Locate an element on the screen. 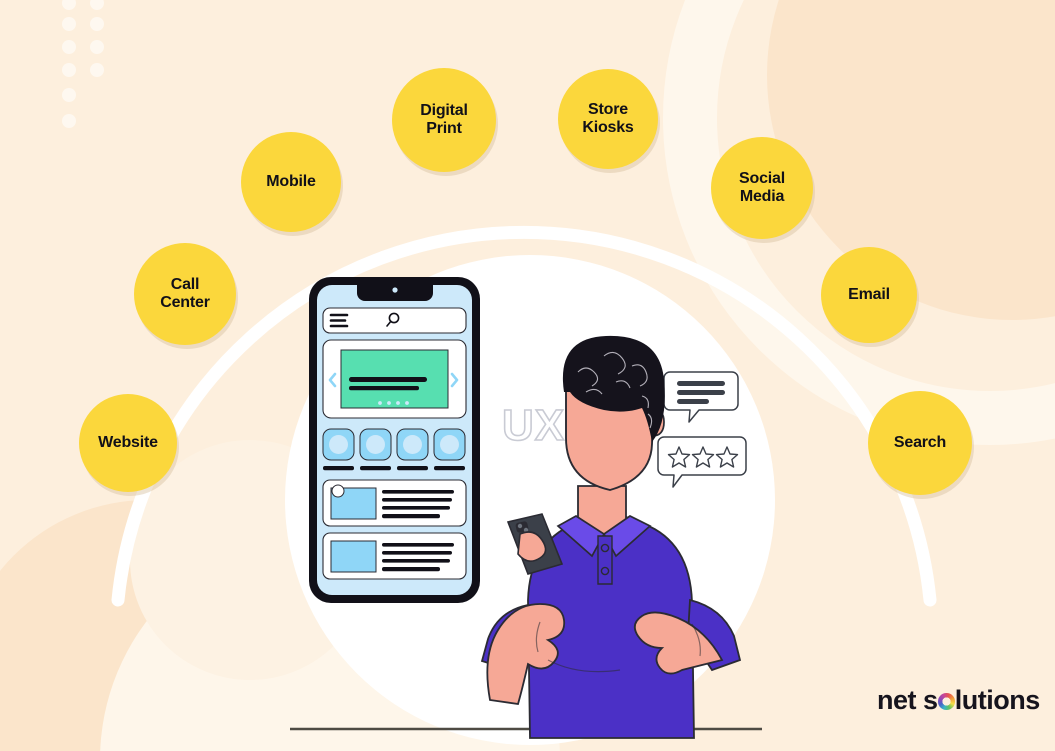 This screenshot has height=751, width=1055. net-solutions-logo: net s lutions is located at coordinates (958, 700).